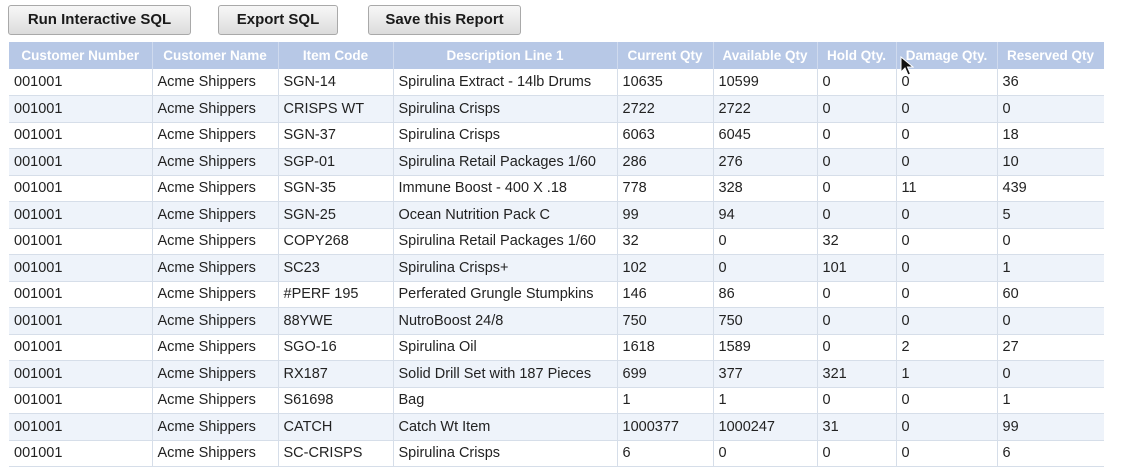 This screenshot has width=1140, height=475. I want to click on cell-current-qty: 146, so click(665, 294).